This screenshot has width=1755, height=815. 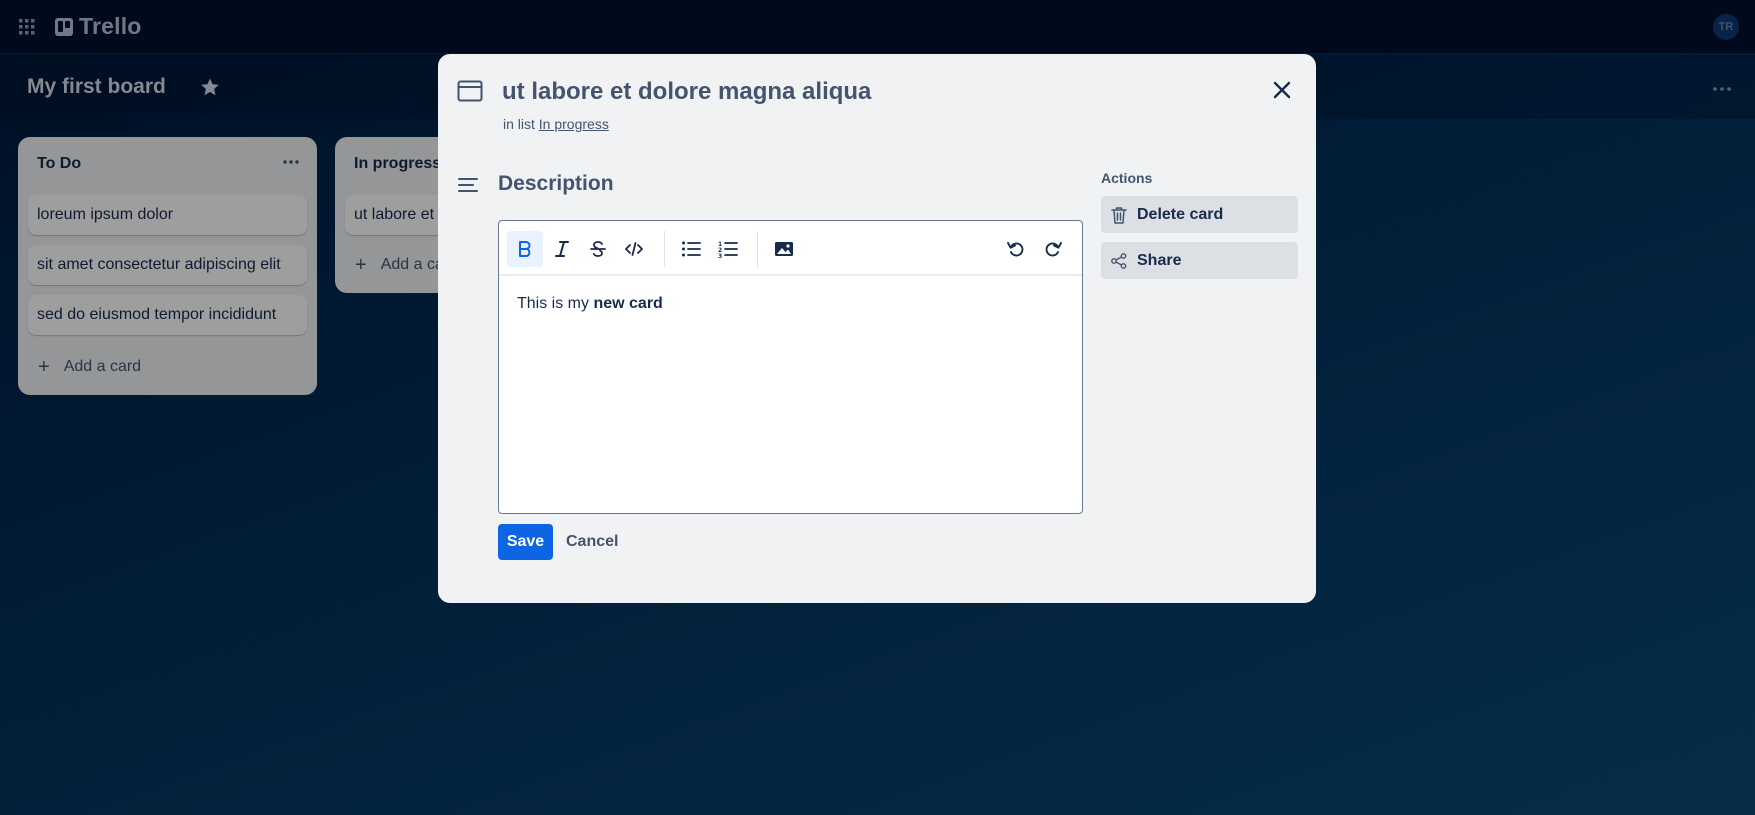 I want to click on close-icon, so click(x=1282, y=90).